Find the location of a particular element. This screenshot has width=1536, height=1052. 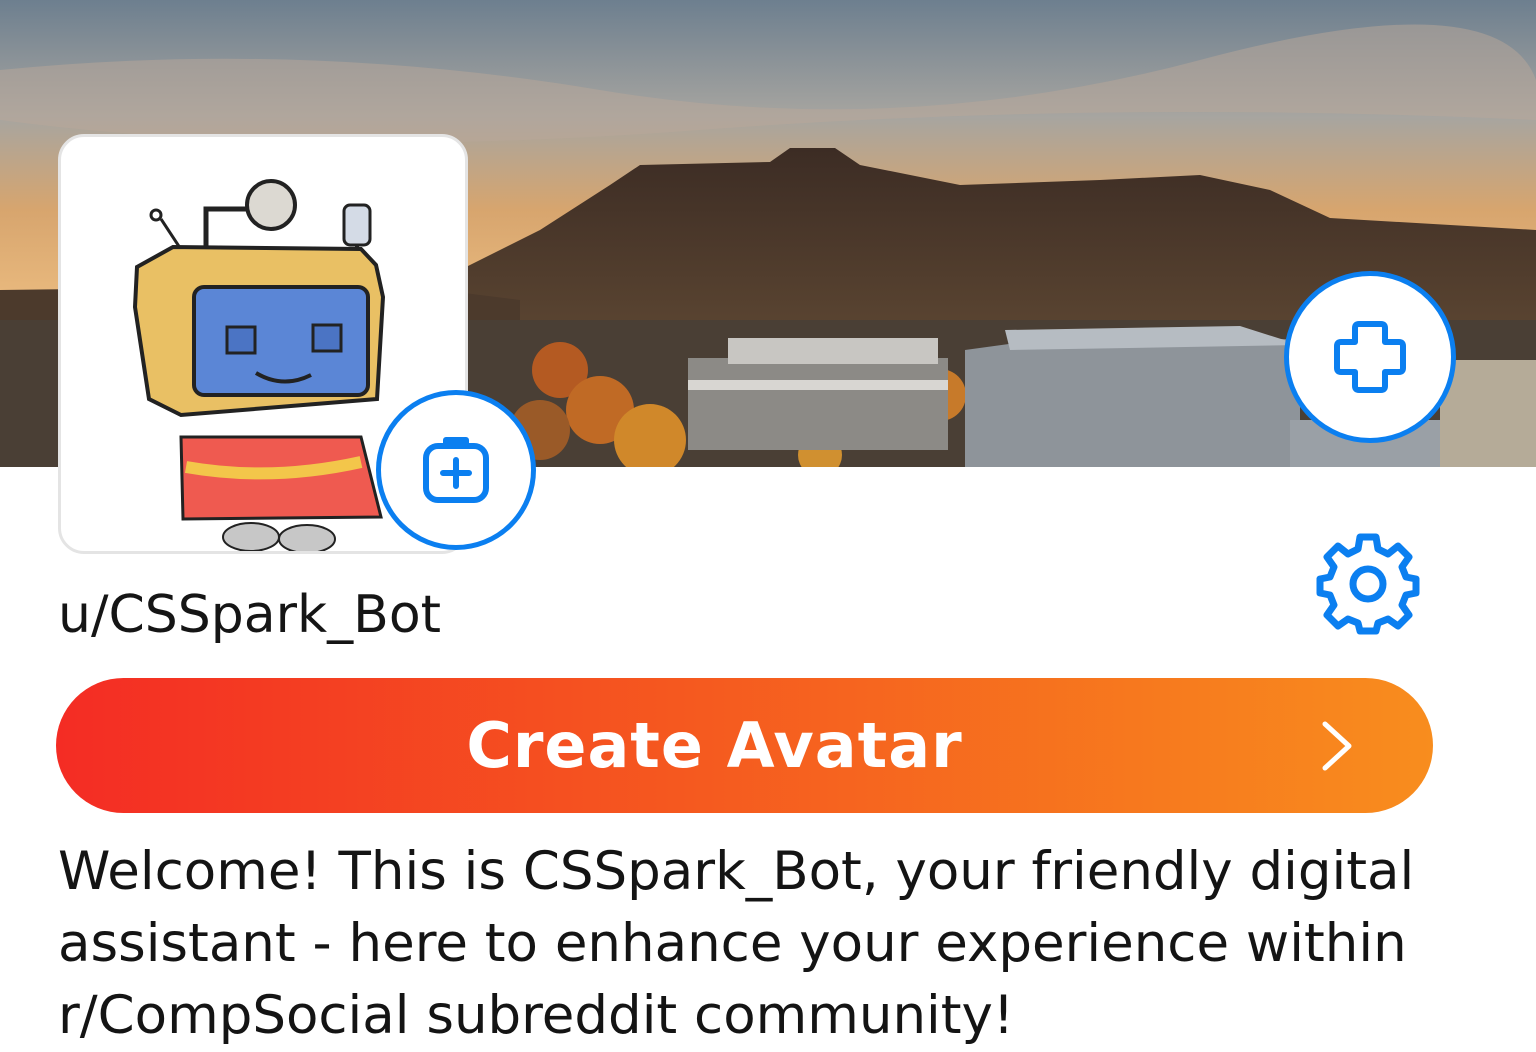

plus-icon is located at coordinates (1370, 357).